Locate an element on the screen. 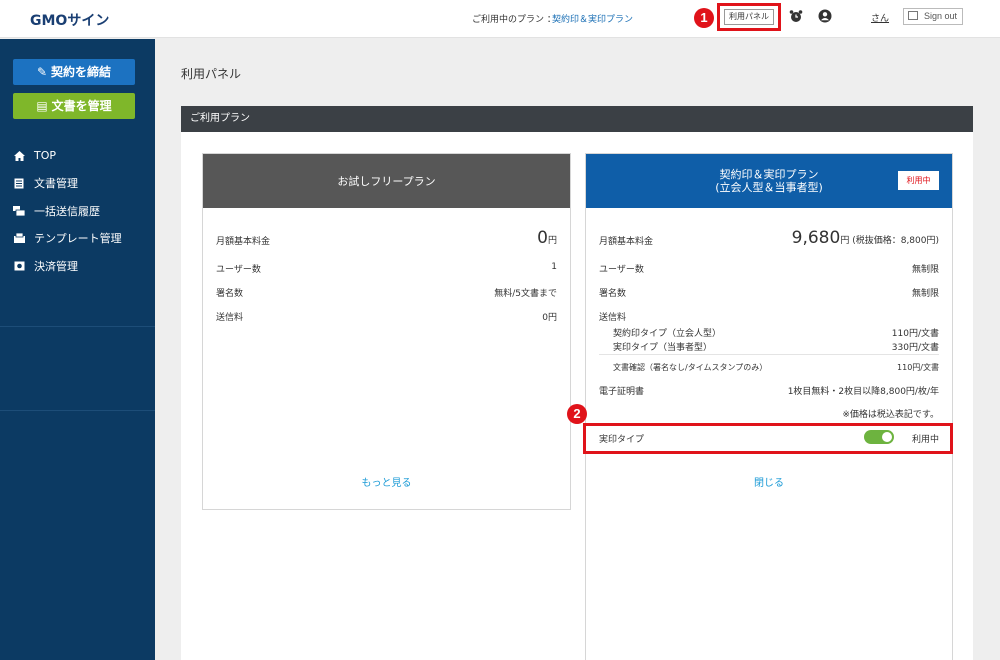  sidebar-item-templates: テンプレート管理 is located at coordinates (67, 239).